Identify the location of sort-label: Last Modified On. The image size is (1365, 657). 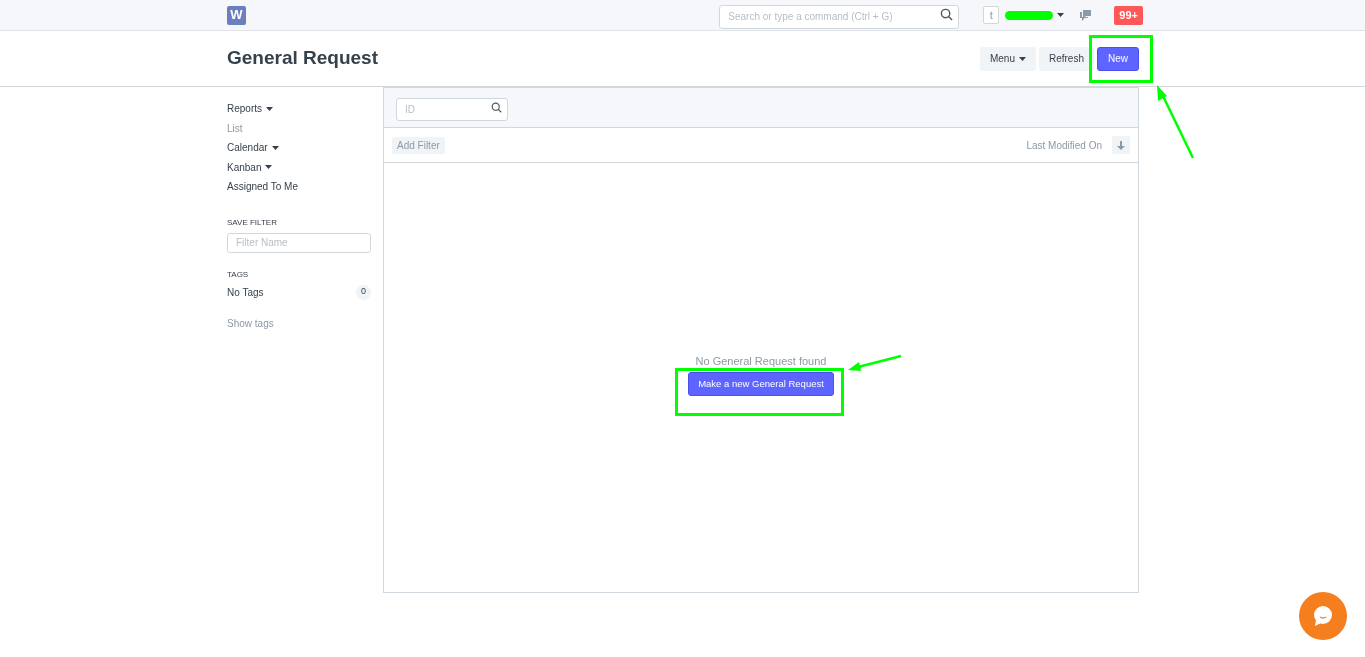
(1064, 145).